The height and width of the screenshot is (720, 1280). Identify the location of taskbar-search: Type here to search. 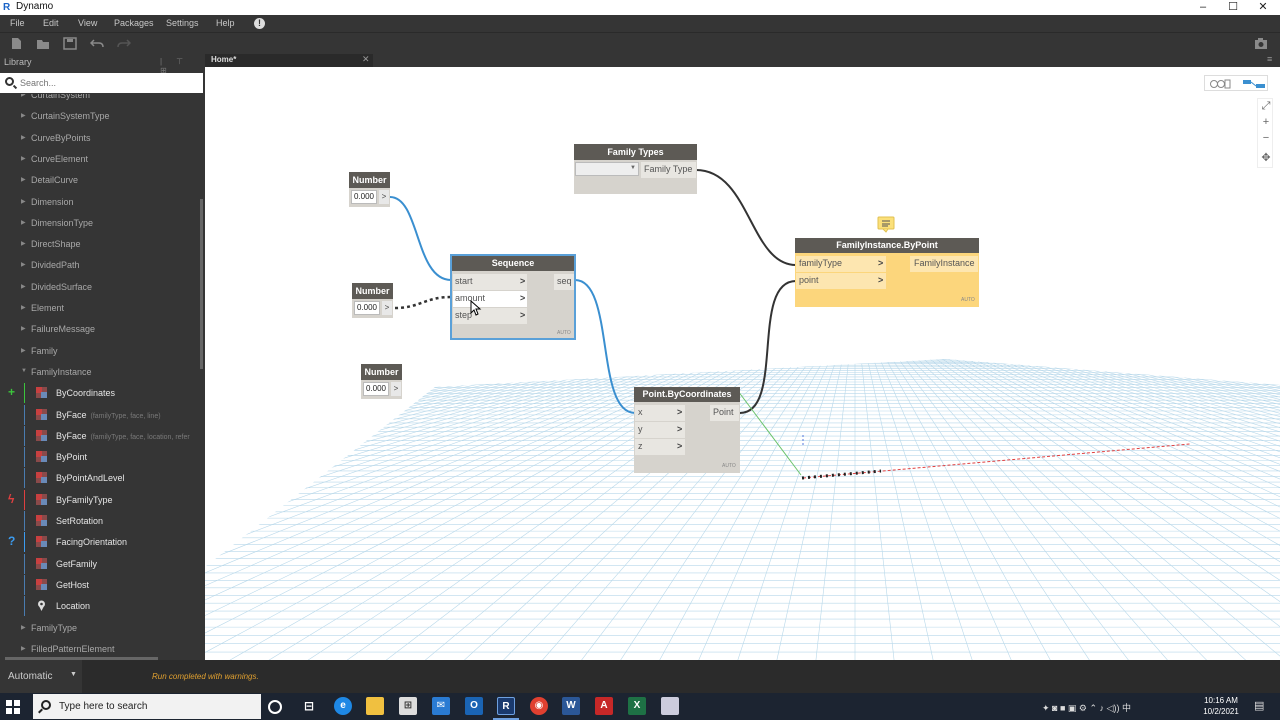
(147, 706).